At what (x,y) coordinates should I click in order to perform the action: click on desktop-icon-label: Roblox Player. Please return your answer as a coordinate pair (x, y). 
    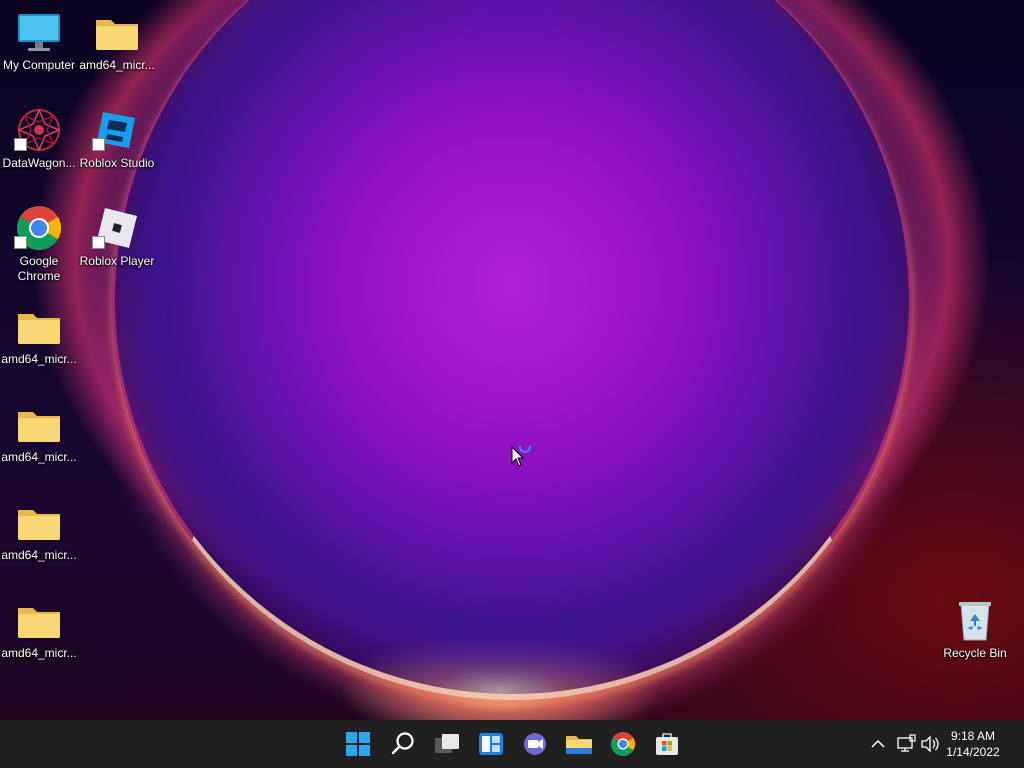
    Looking at the image, I should click on (117, 261).